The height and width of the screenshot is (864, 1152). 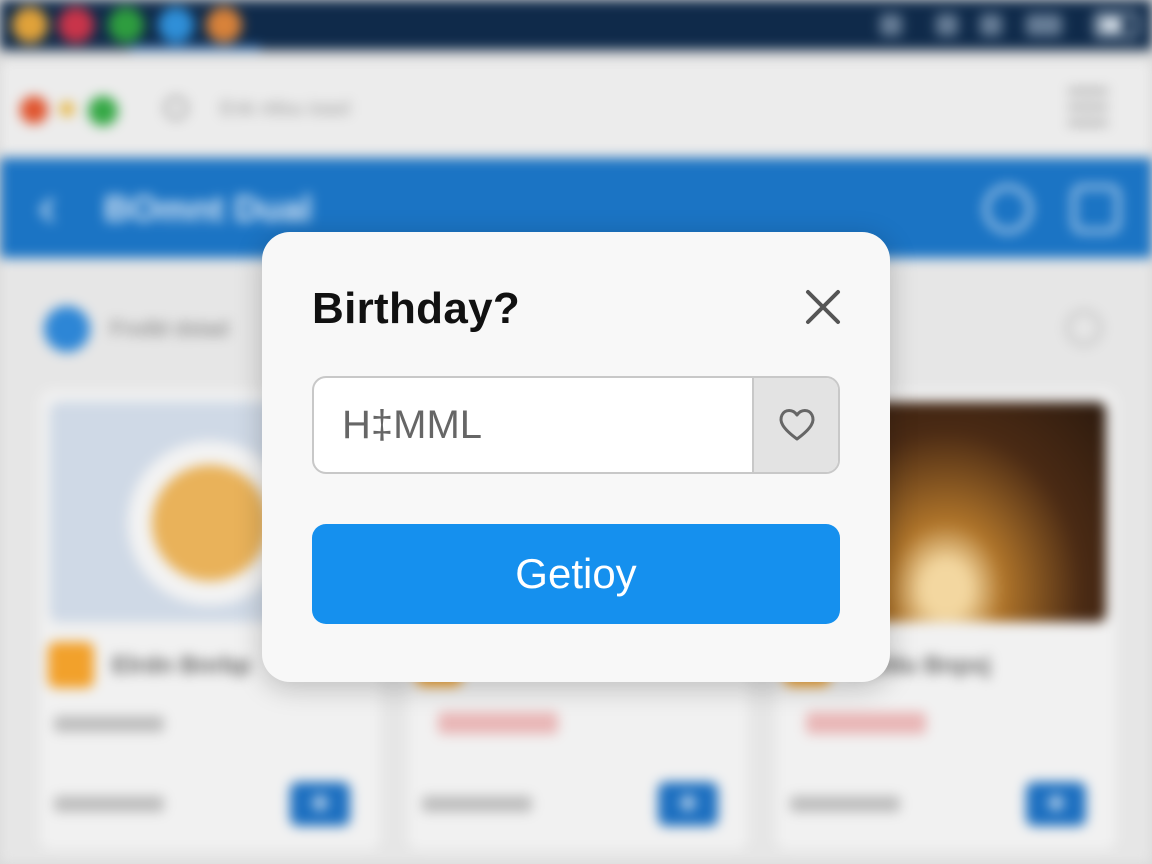 What do you see at coordinates (285, 109) in the screenshot?
I see `address-bar-text: Enk ntlou ioaxl` at bounding box center [285, 109].